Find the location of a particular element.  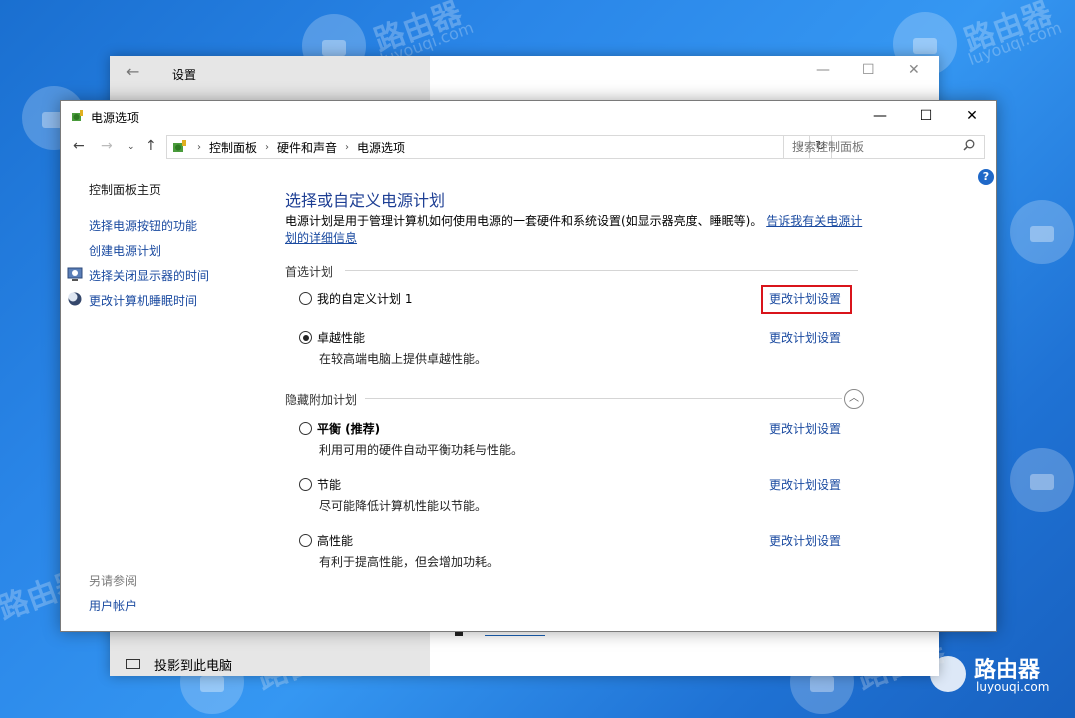

preferred-plans-heading: 首选计划 is located at coordinates (309, 272).